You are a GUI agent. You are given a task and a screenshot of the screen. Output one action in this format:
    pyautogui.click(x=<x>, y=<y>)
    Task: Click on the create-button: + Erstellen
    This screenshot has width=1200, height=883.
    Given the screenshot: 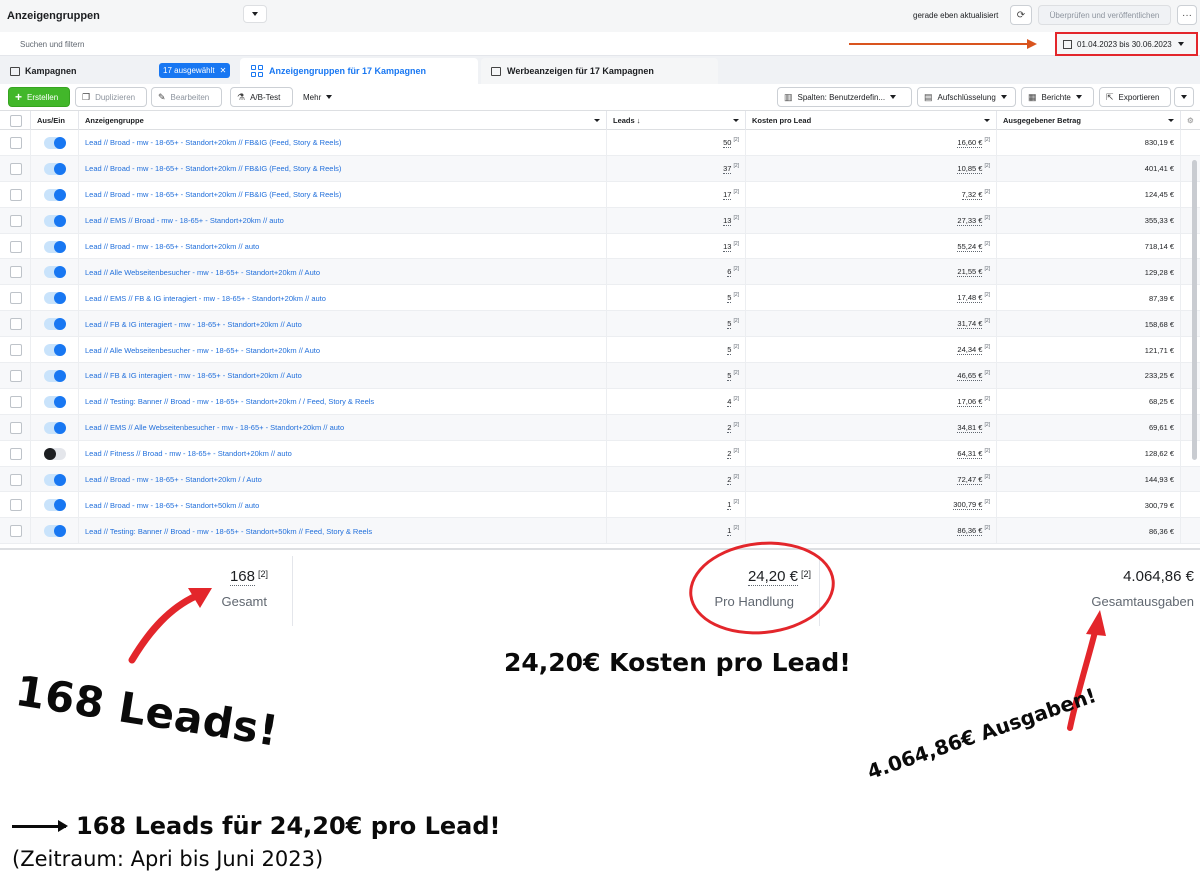 What is the action you would take?
    pyautogui.click(x=39, y=97)
    